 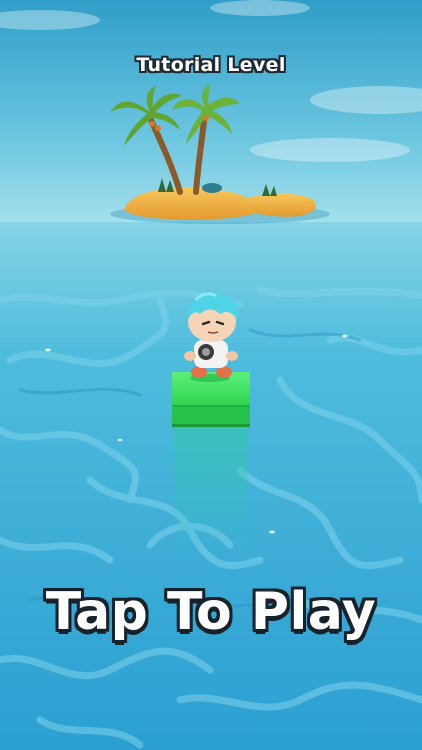 What do you see at coordinates (211, 612) in the screenshot?
I see `tap-to-play-prompt: Tap To Play` at bounding box center [211, 612].